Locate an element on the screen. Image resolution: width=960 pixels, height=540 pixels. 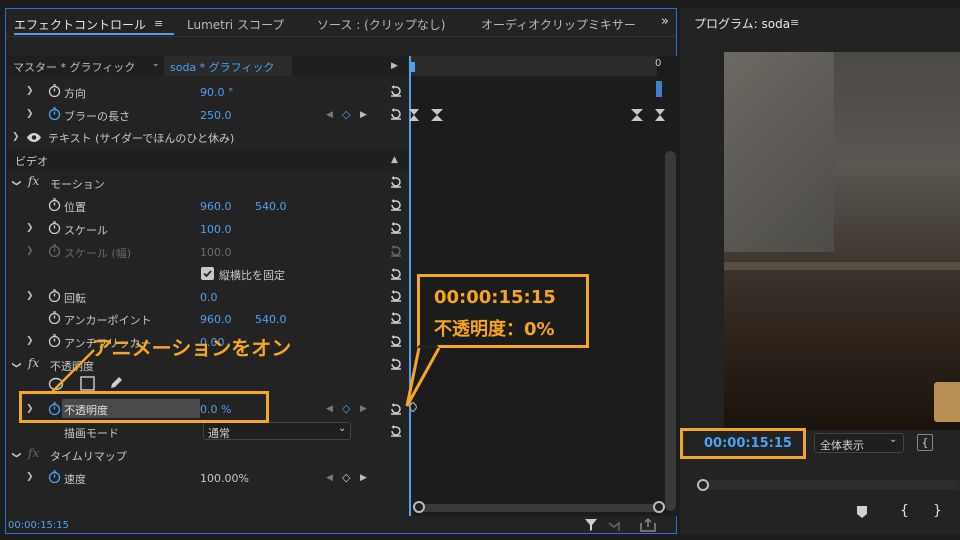
blur-length-value: 250.0 is located at coordinates (216, 115).